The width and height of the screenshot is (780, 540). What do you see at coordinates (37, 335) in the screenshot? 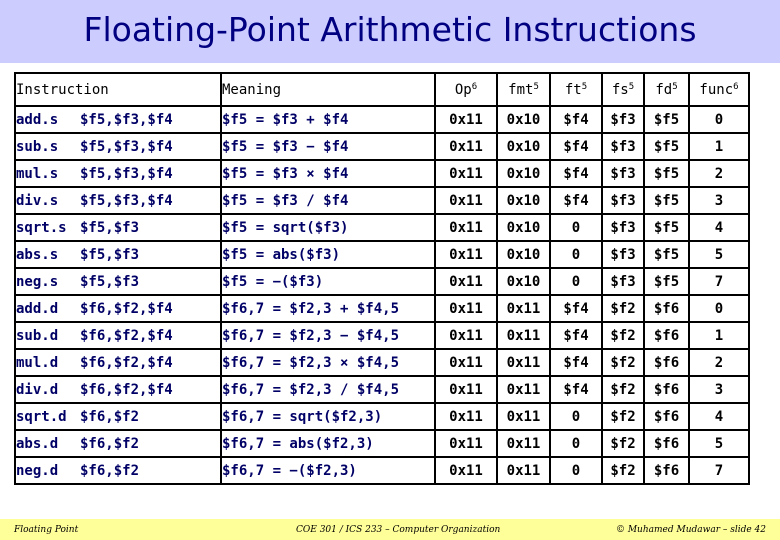
I see `mnemonic: sub.d` at bounding box center [37, 335].